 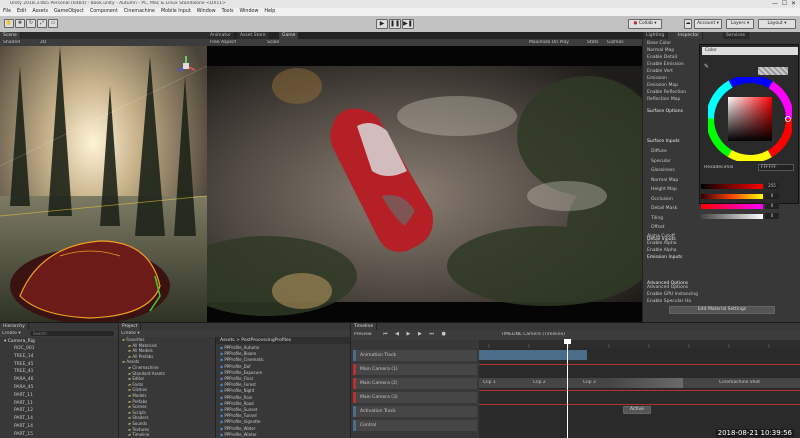 What do you see at coordinates (21, 11) in the screenshot?
I see `menu-item: Edit` at bounding box center [21, 11].